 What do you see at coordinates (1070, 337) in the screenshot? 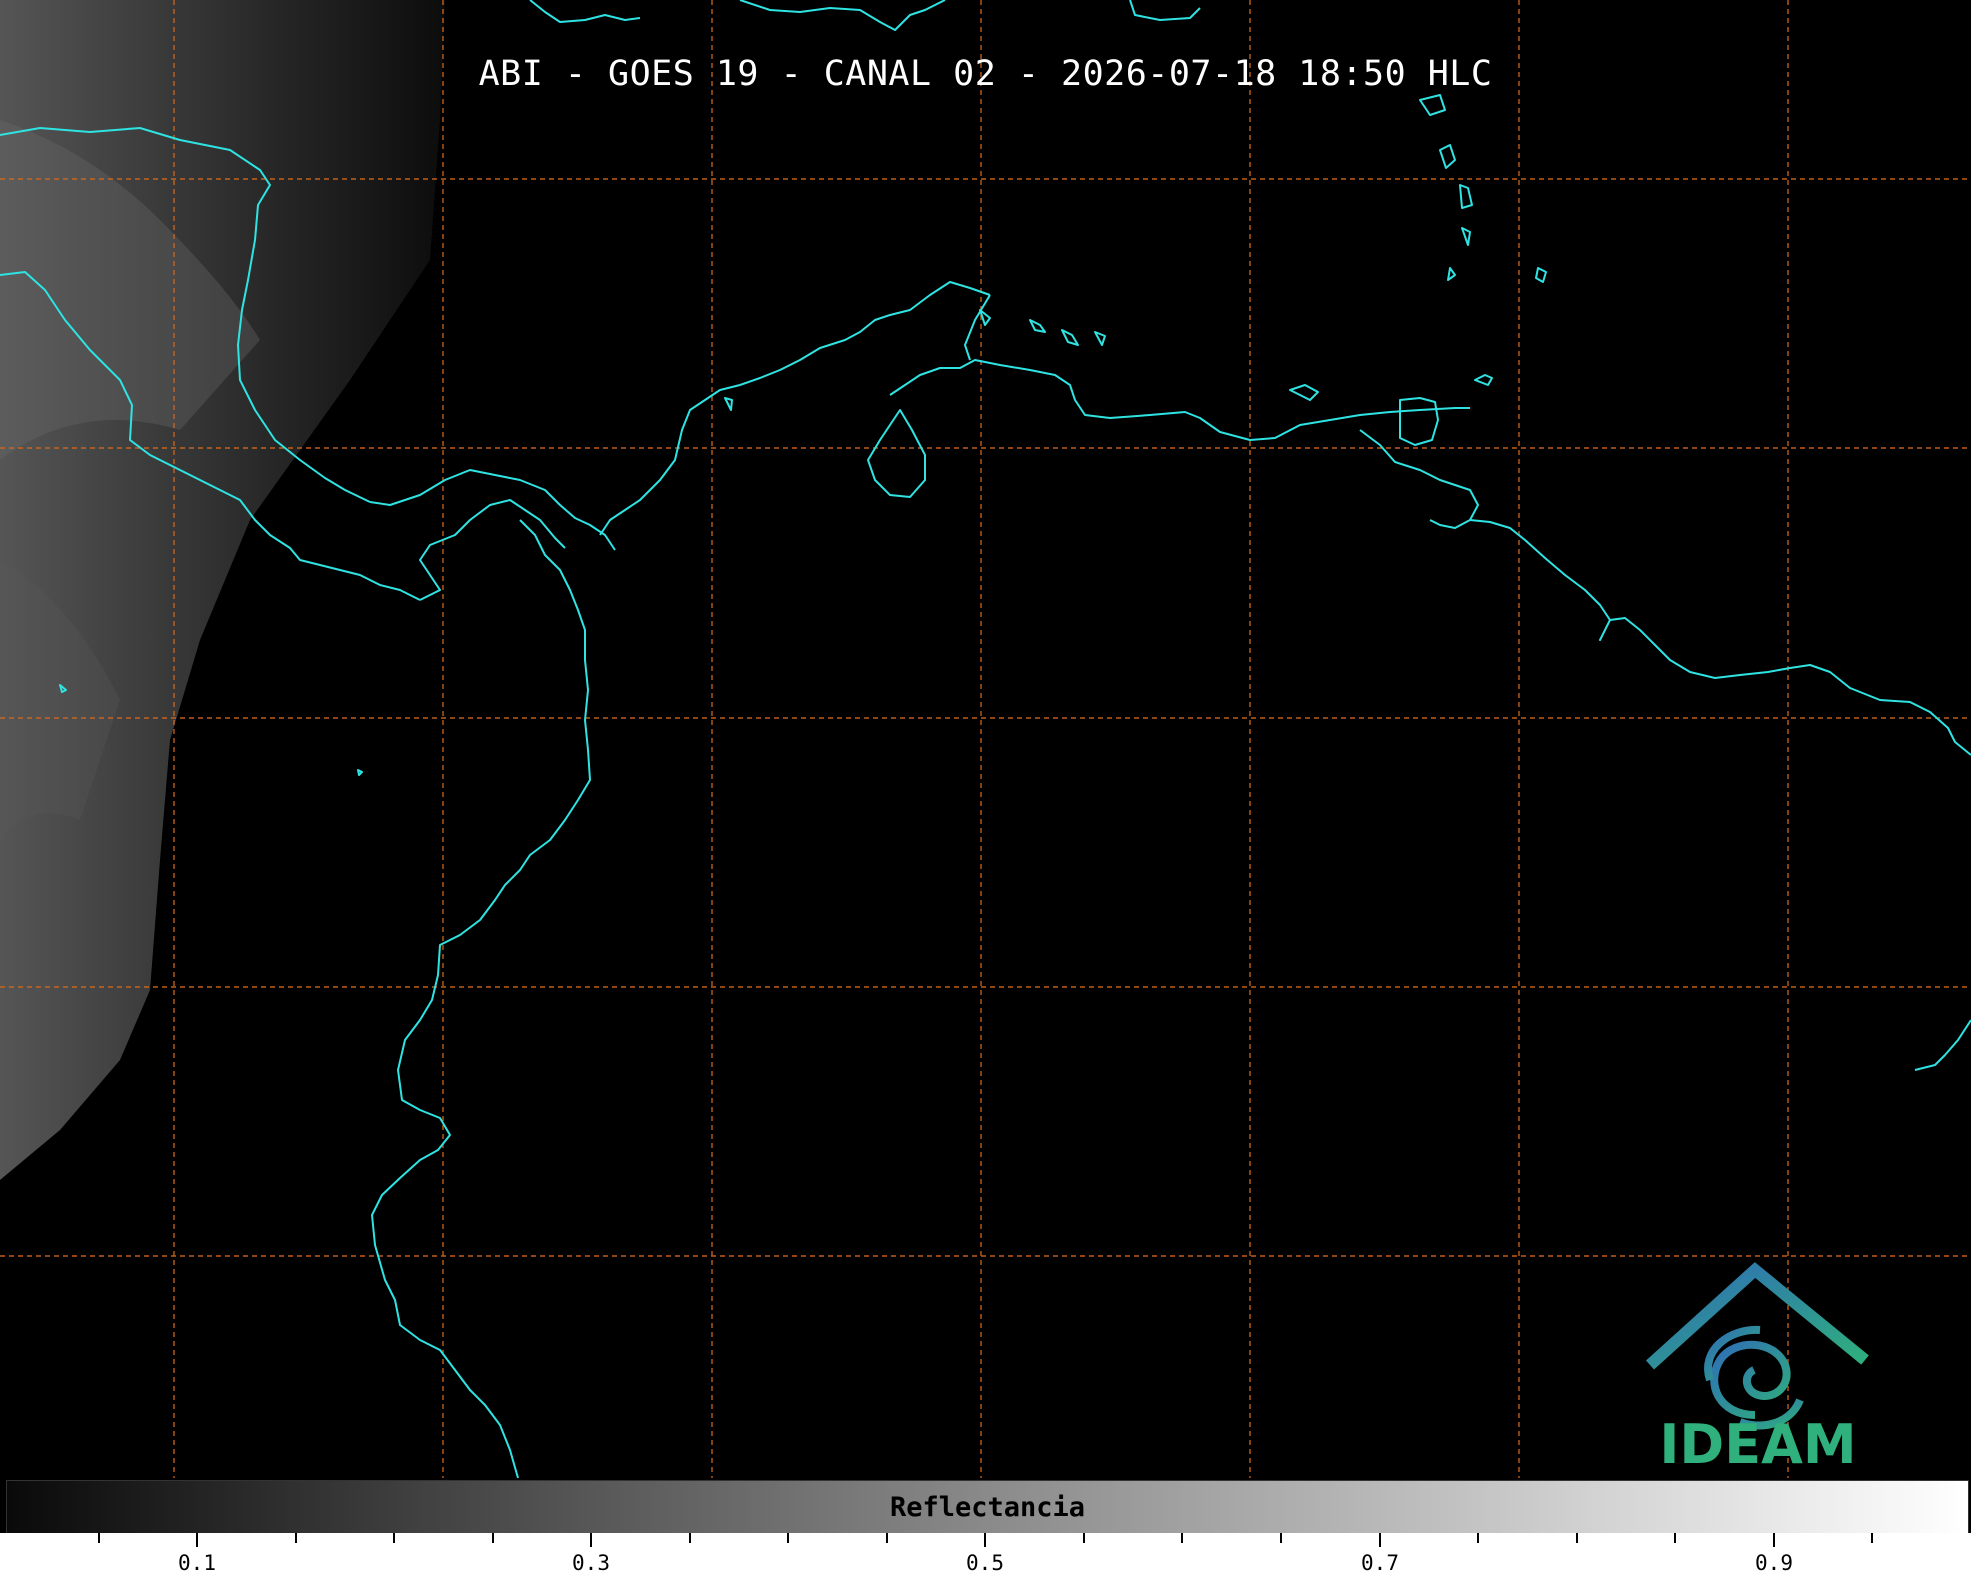
I see `island-curacao` at bounding box center [1070, 337].